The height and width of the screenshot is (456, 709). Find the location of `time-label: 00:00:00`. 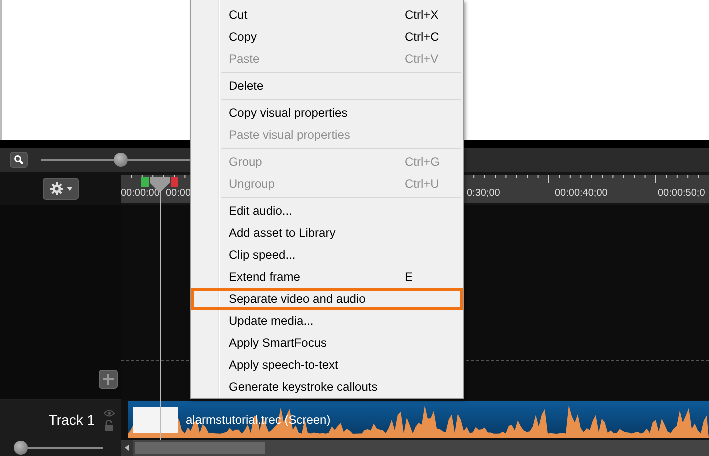

time-label: 00:00:00 is located at coordinates (140, 194).